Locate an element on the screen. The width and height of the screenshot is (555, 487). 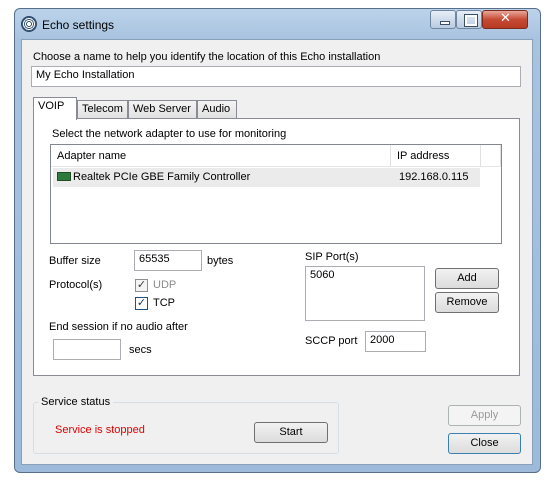
service-status-label: Service status is located at coordinates (76, 402).